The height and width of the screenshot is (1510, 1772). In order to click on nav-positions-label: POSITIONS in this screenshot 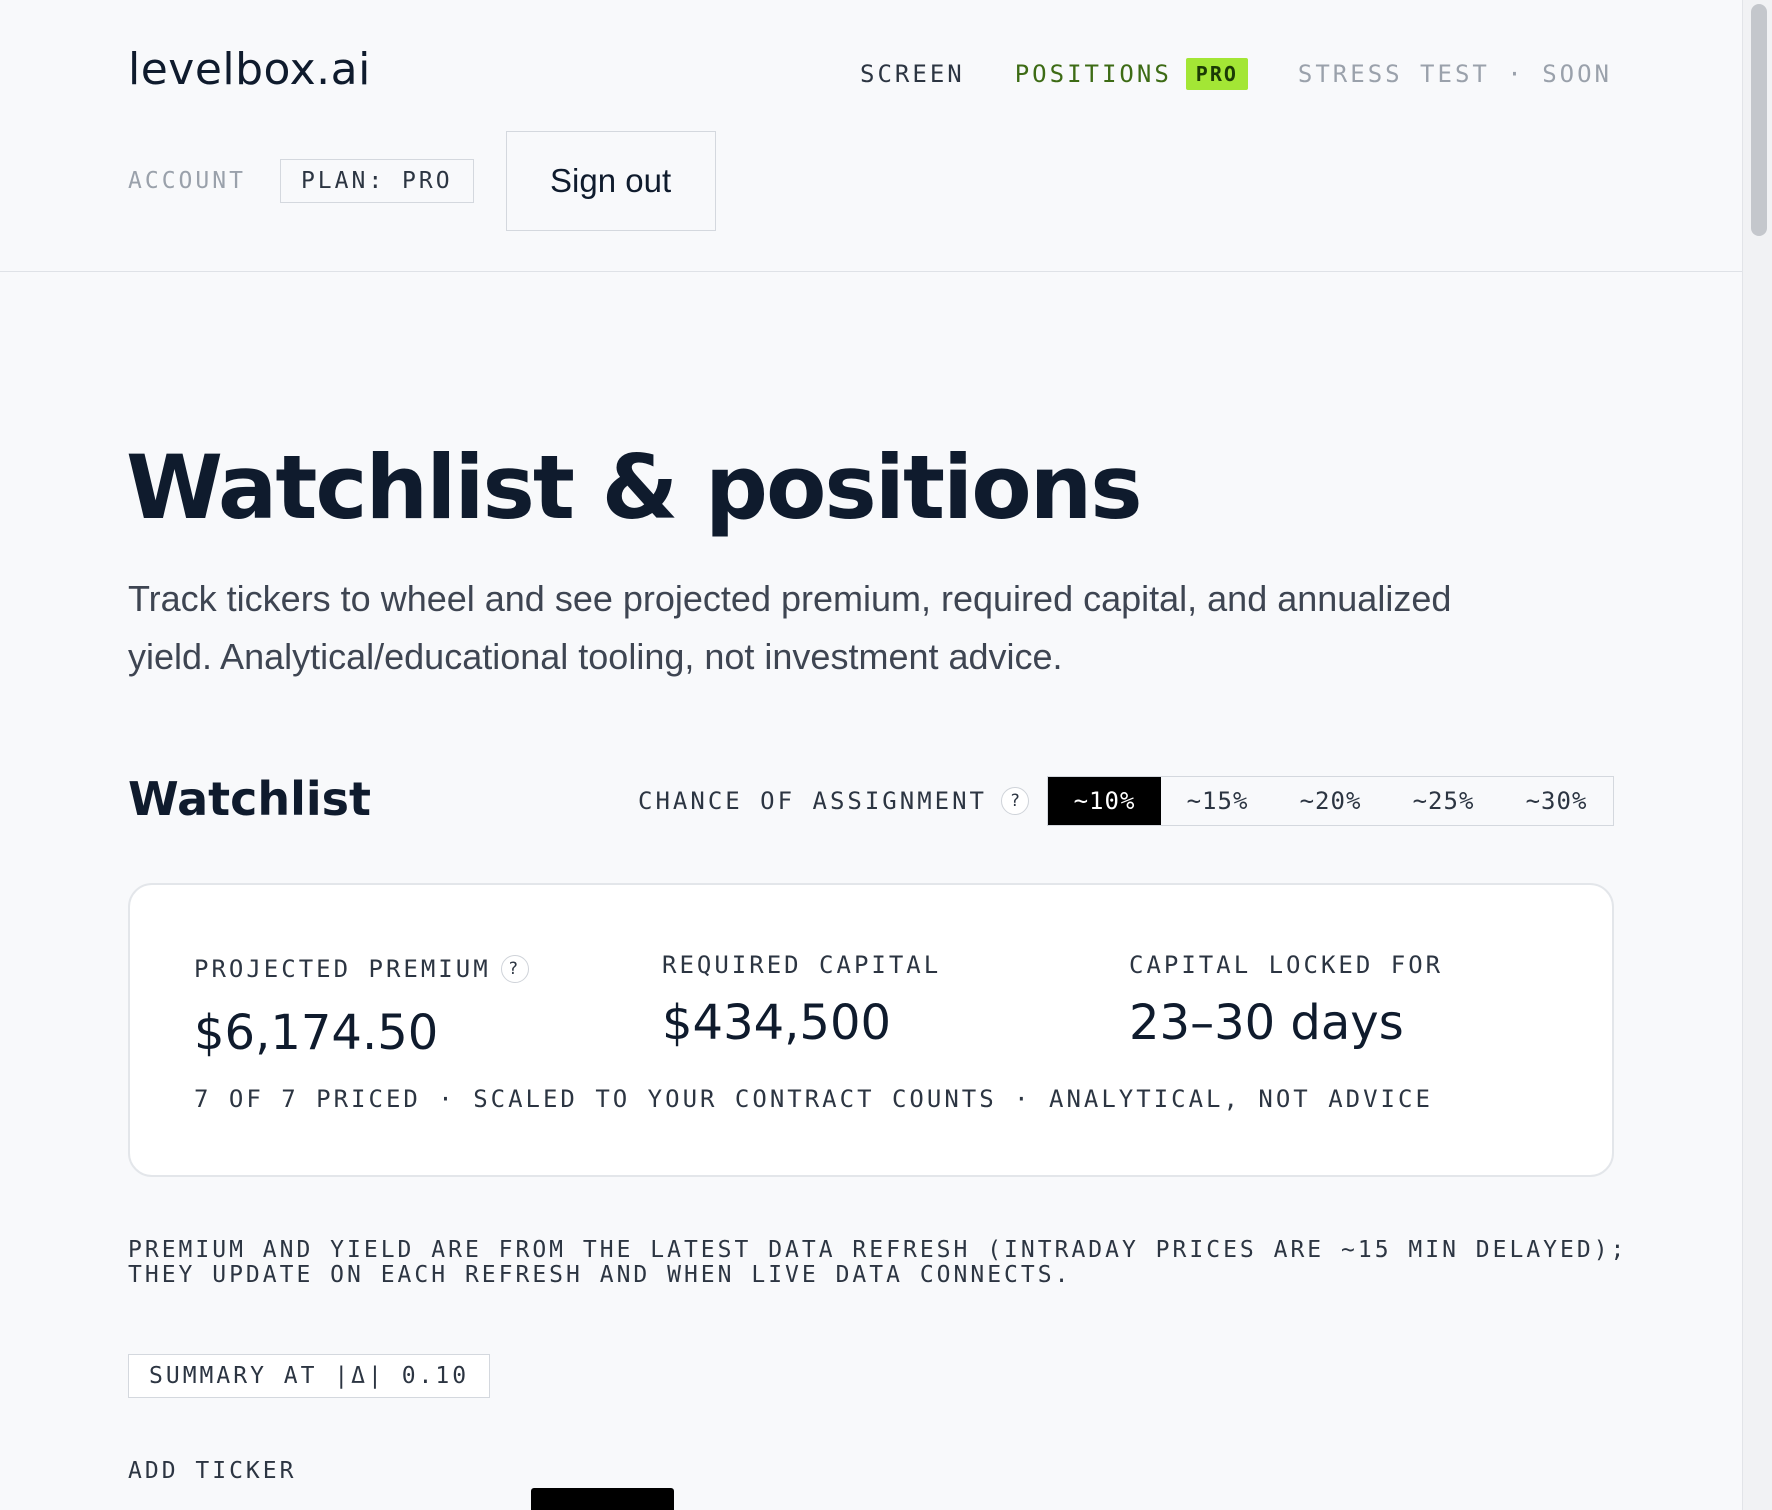, I will do `click(1093, 74)`.